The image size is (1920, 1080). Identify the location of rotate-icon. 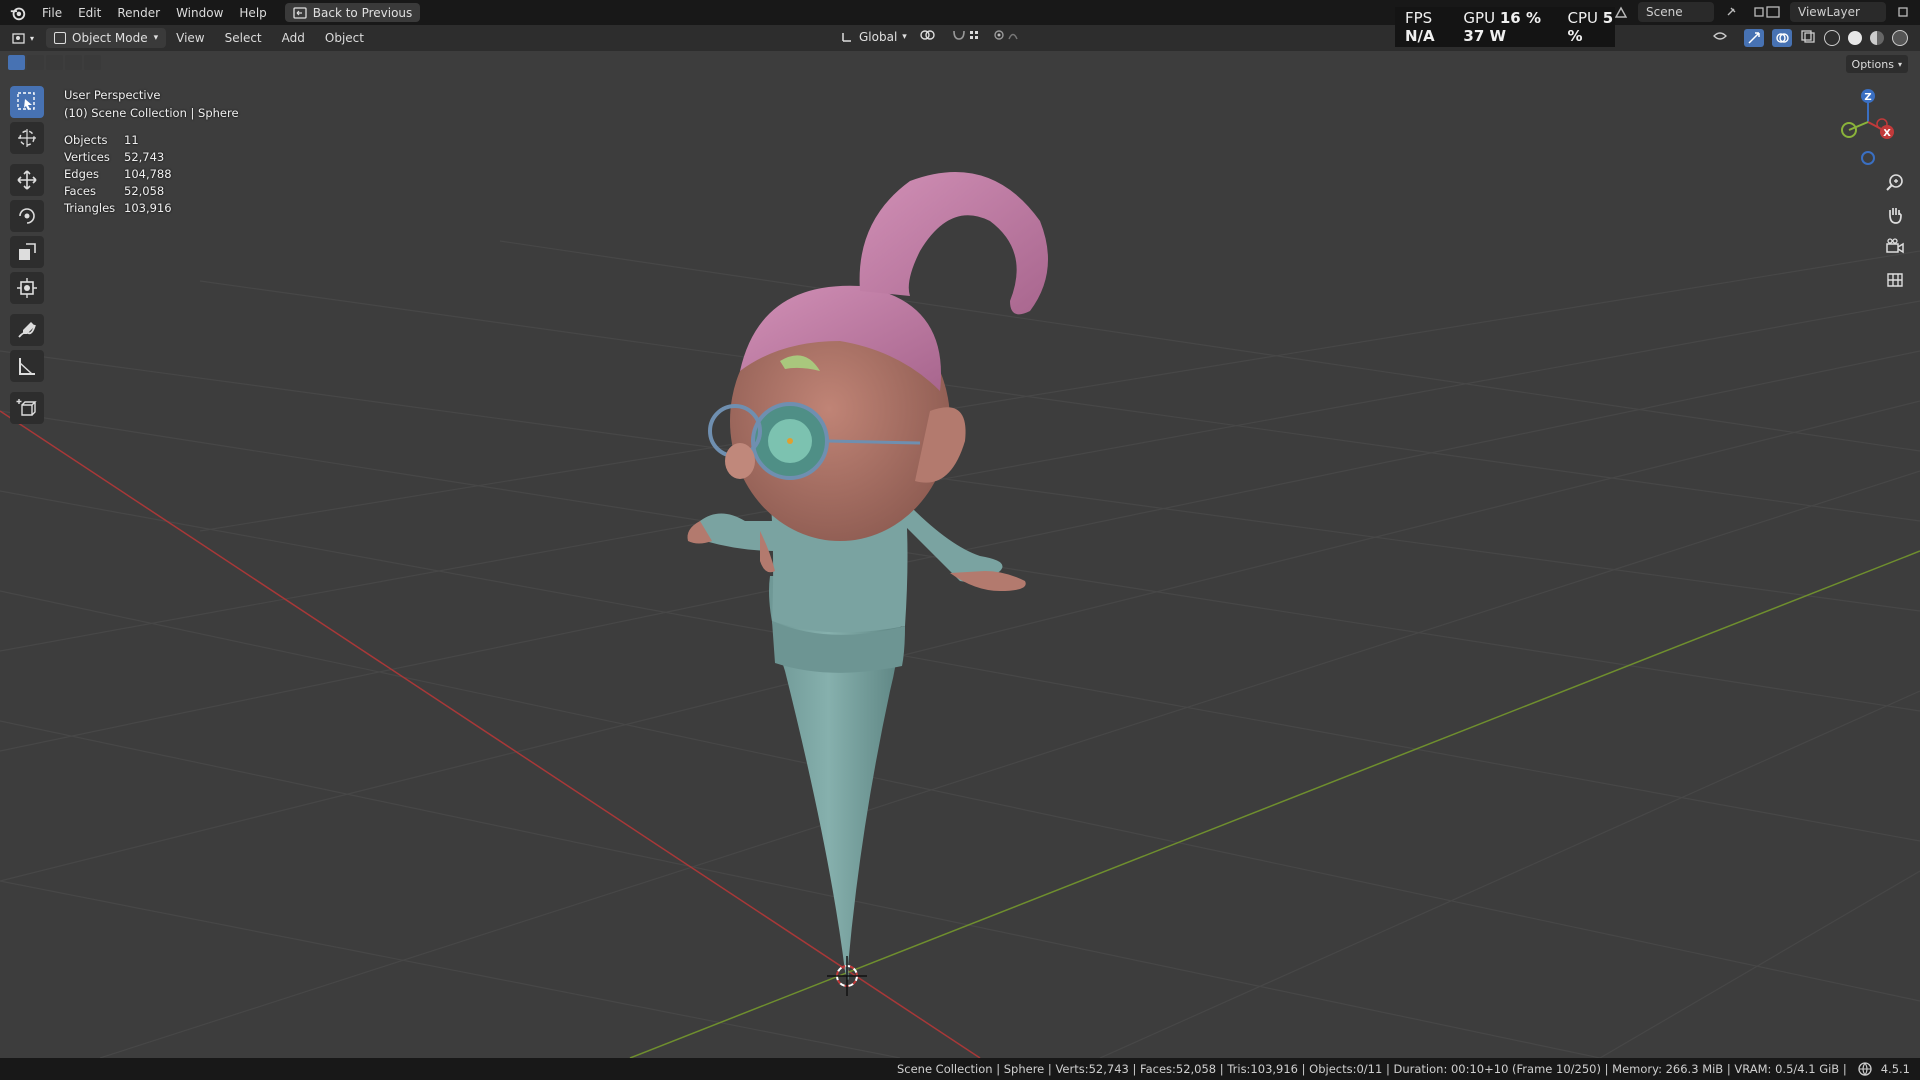
(27, 216).